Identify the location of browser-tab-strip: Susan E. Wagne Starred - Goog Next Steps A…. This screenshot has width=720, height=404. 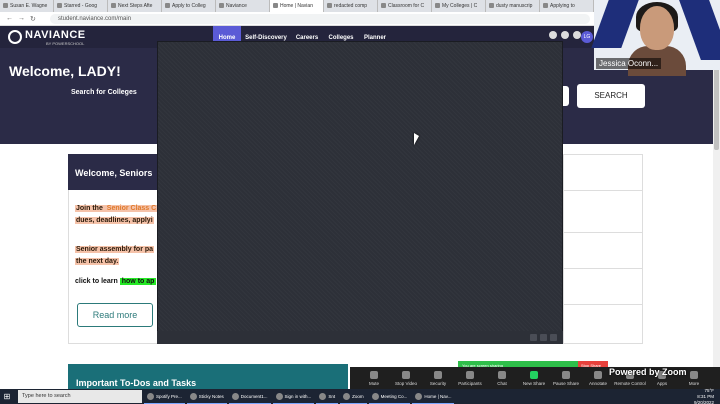
(300, 6).